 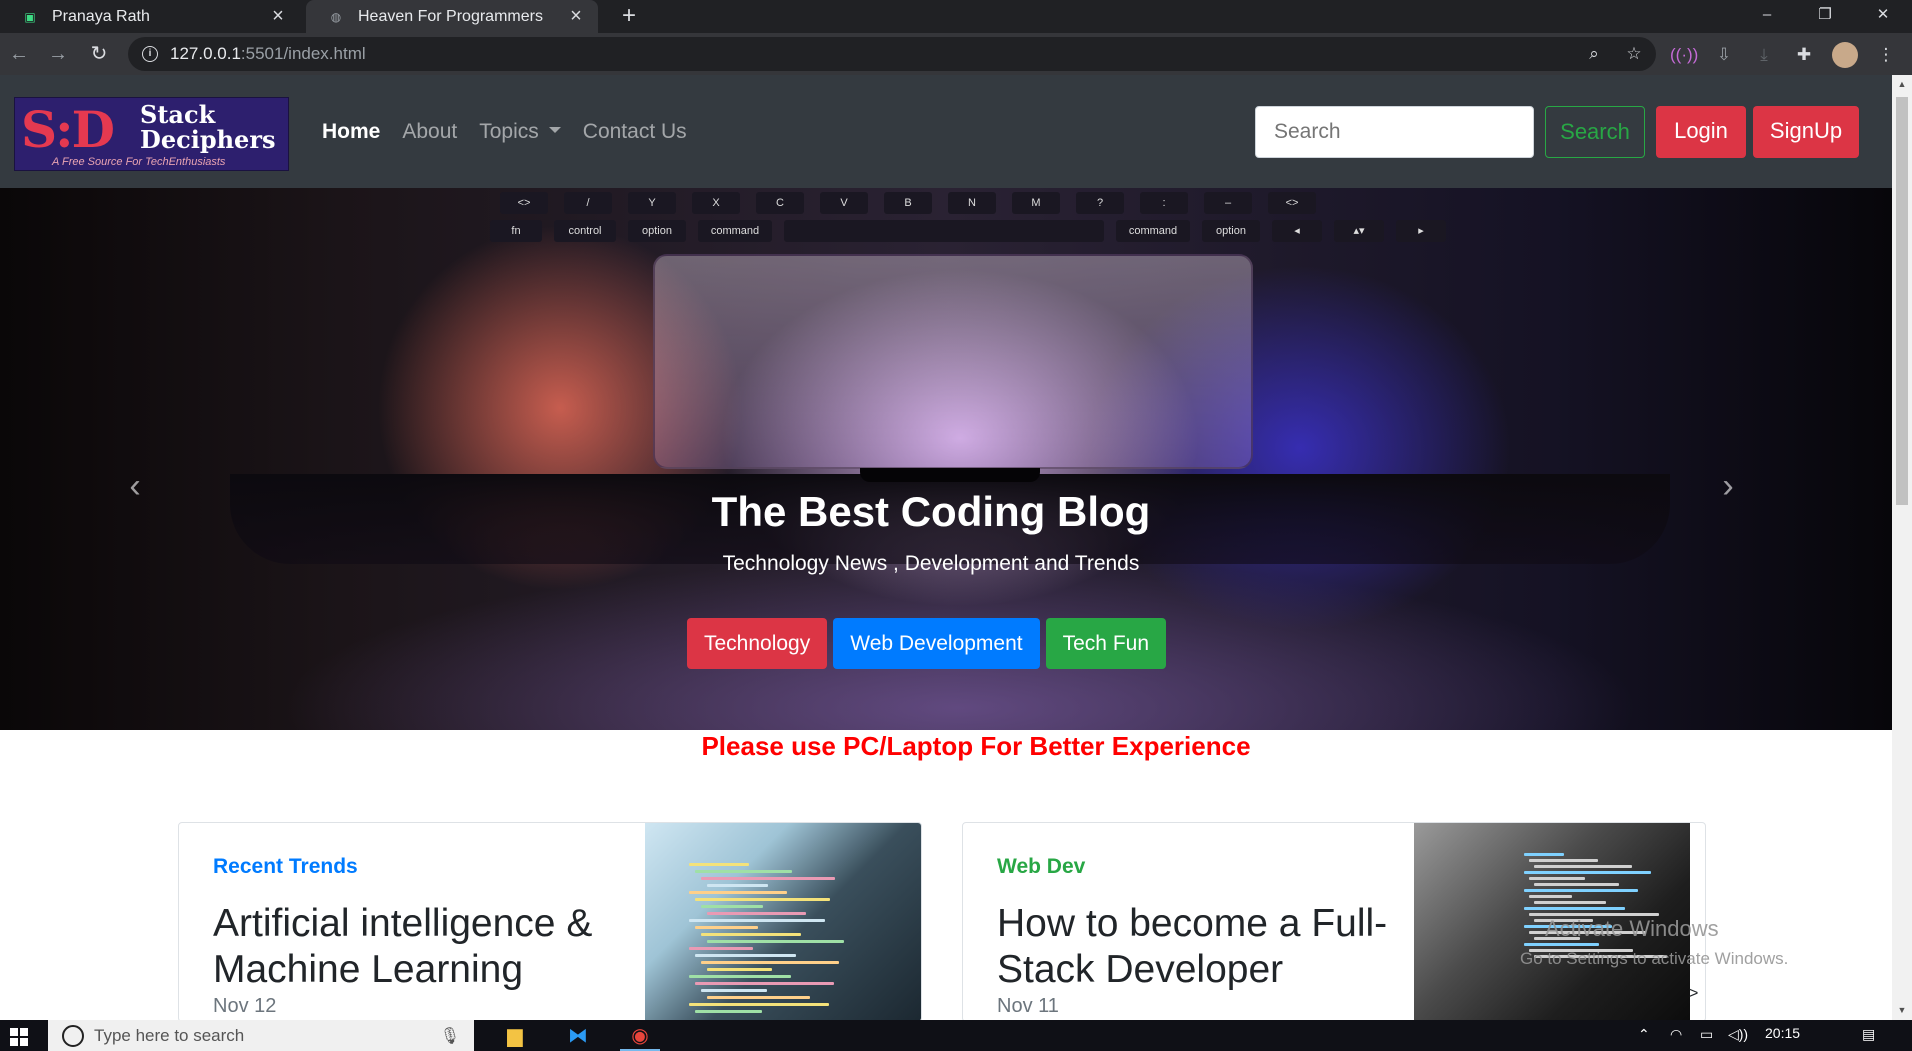 I want to click on card-category: Recent Trends, so click(x=285, y=867).